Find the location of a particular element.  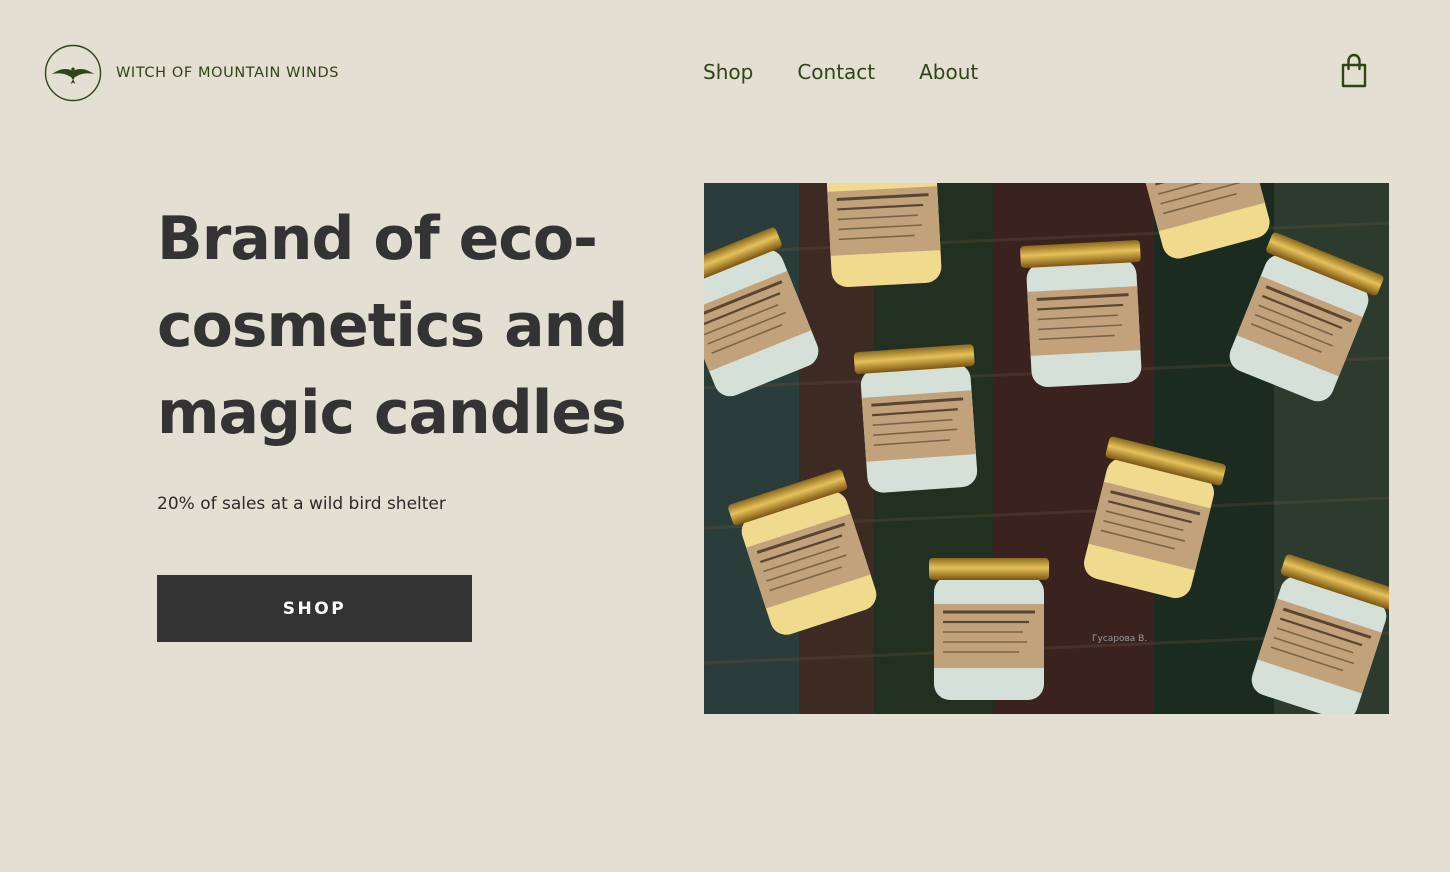

shop-button: SHOP is located at coordinates (314, 608).